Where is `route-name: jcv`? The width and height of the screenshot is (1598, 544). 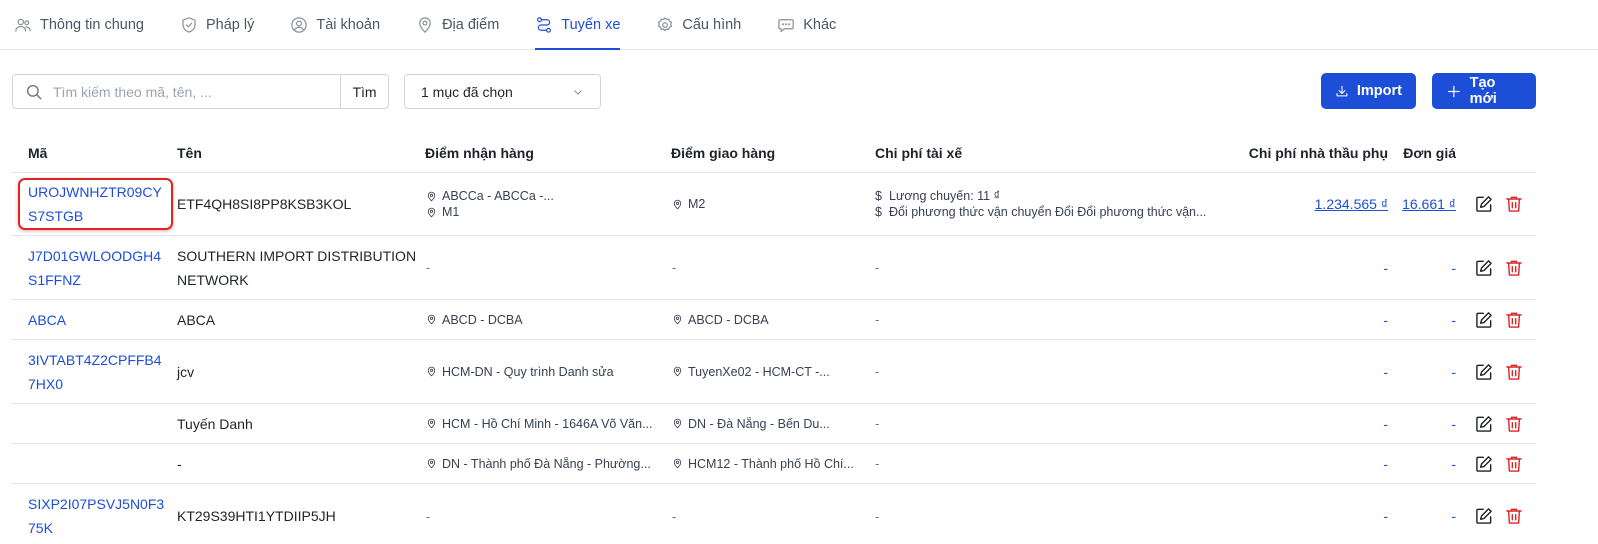
route-name: jcv is located at coordinates (186, 371).